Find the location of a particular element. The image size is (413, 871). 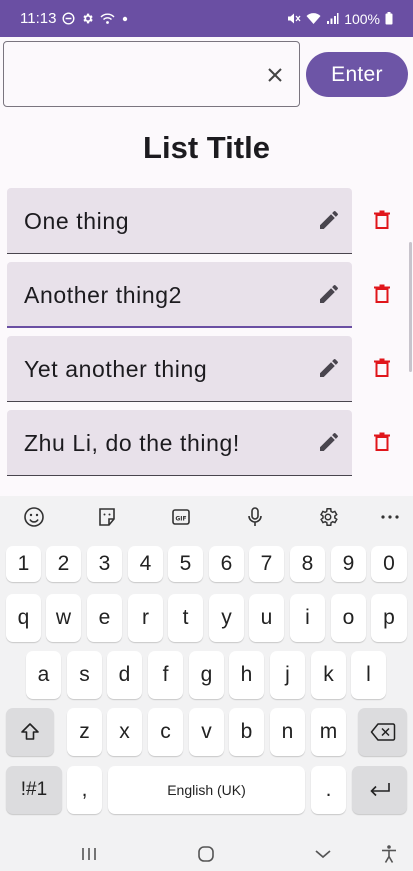

key-c: c is located at coordinates (165, 732).